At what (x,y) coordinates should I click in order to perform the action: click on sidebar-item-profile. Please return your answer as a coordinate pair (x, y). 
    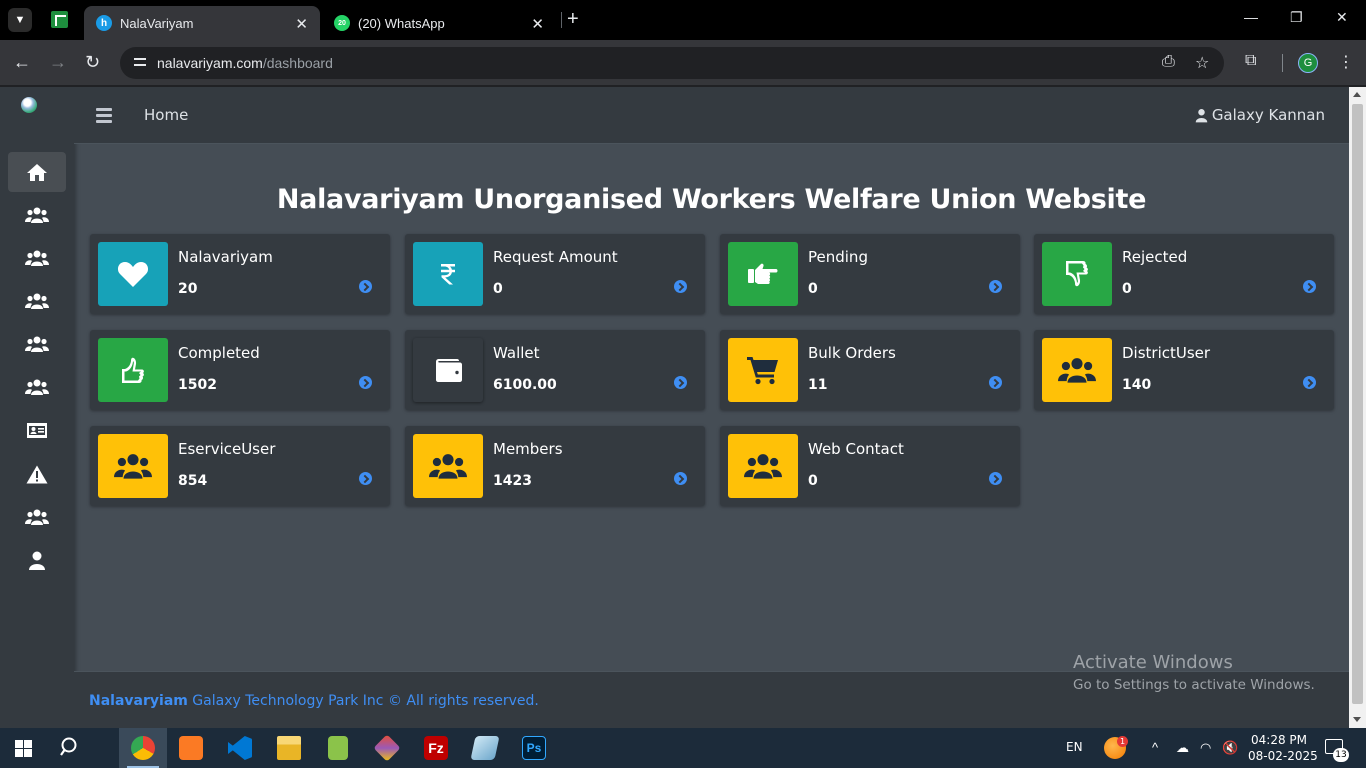
    Looking at the image, I should click on (37, 560).